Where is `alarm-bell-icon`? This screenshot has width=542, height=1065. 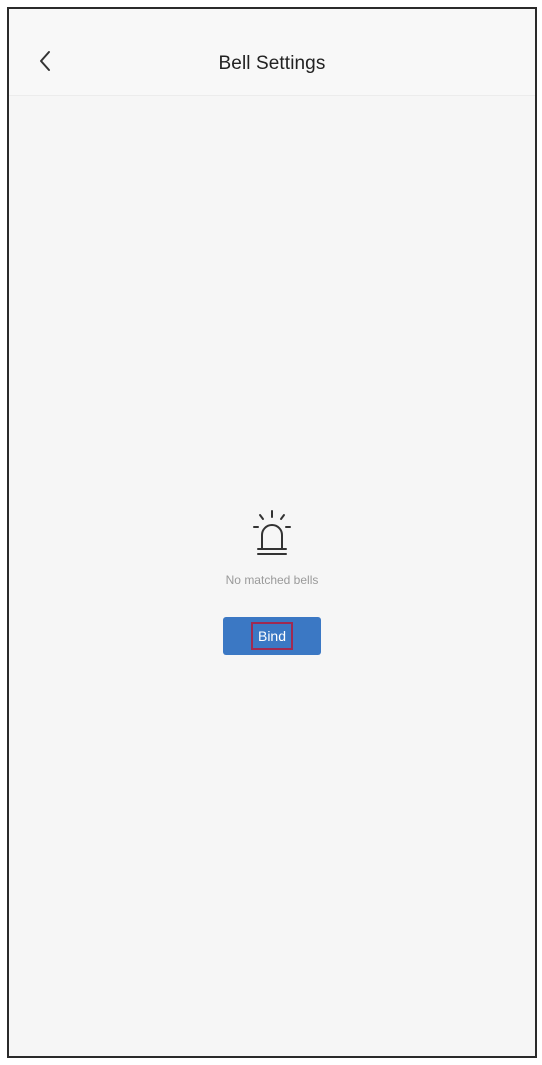 alarm-bell-icon is located at coordinates (272, 532).